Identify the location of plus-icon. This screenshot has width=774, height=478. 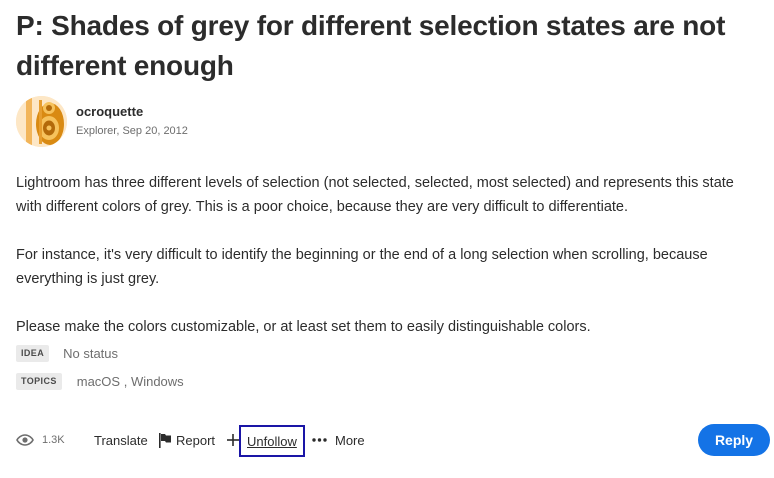
(233, 440).